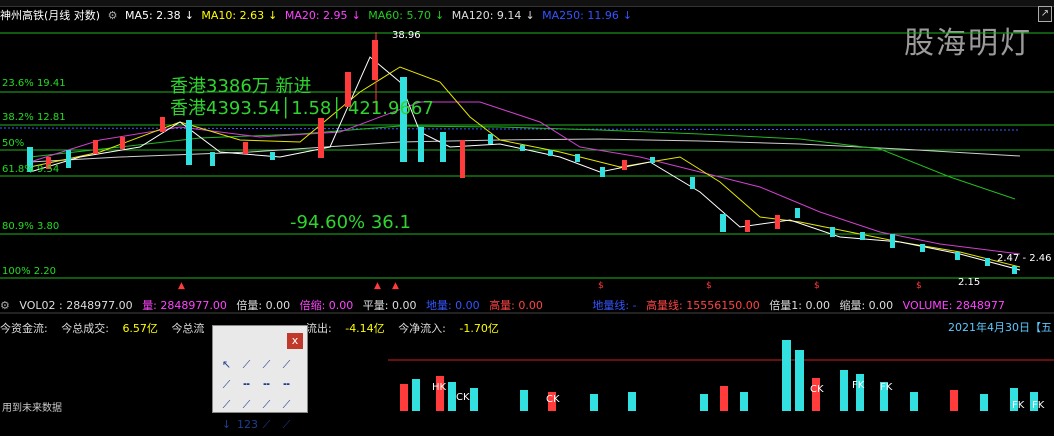 This screenshot has height=436, width=1054. What do you see at coordinates (247, 425) in the screenshot?
I see `wave-count-tool: 123` at bounding box center [247, 425].